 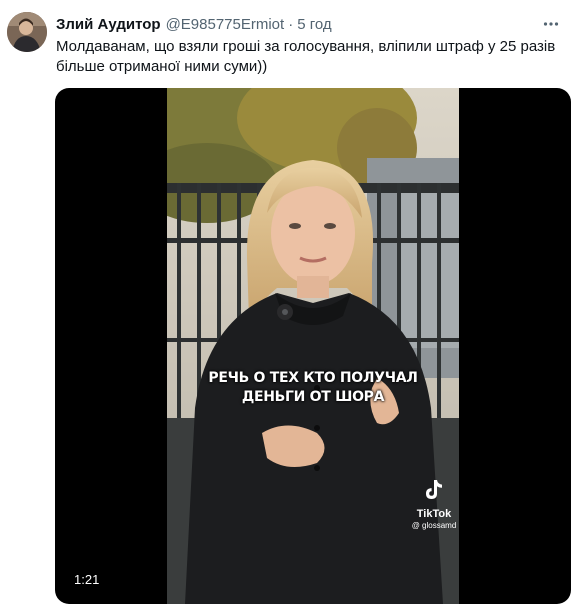 I want to click on more-horizontal-icon, so click(x=551, y=24).